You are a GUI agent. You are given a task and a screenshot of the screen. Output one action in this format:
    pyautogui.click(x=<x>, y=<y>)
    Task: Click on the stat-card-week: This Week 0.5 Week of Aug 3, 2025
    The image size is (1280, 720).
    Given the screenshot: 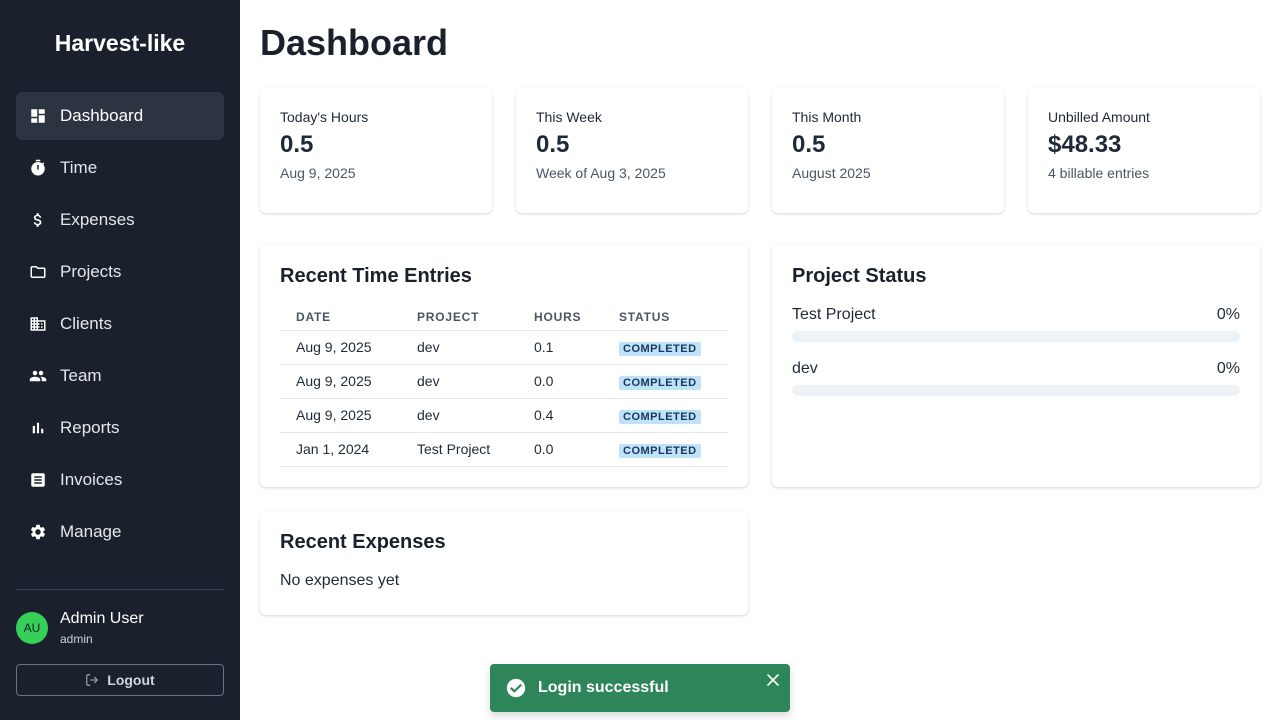 What is the action you would take?
    pyautogui.click(x=632, y=150)
    